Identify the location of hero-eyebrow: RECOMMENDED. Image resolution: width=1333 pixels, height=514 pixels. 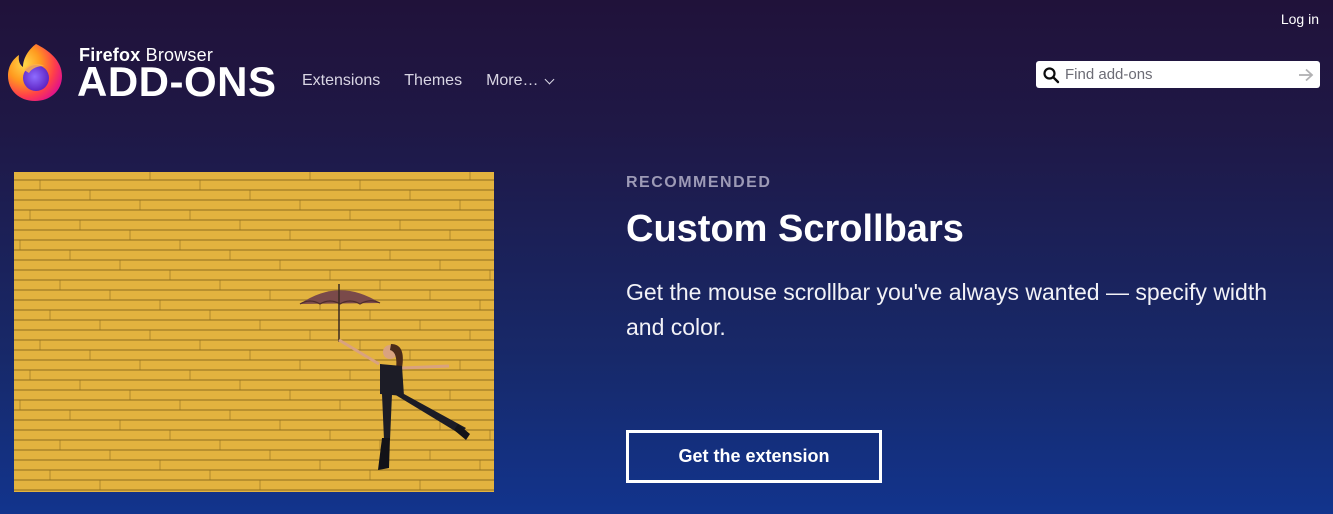
(699, 182).